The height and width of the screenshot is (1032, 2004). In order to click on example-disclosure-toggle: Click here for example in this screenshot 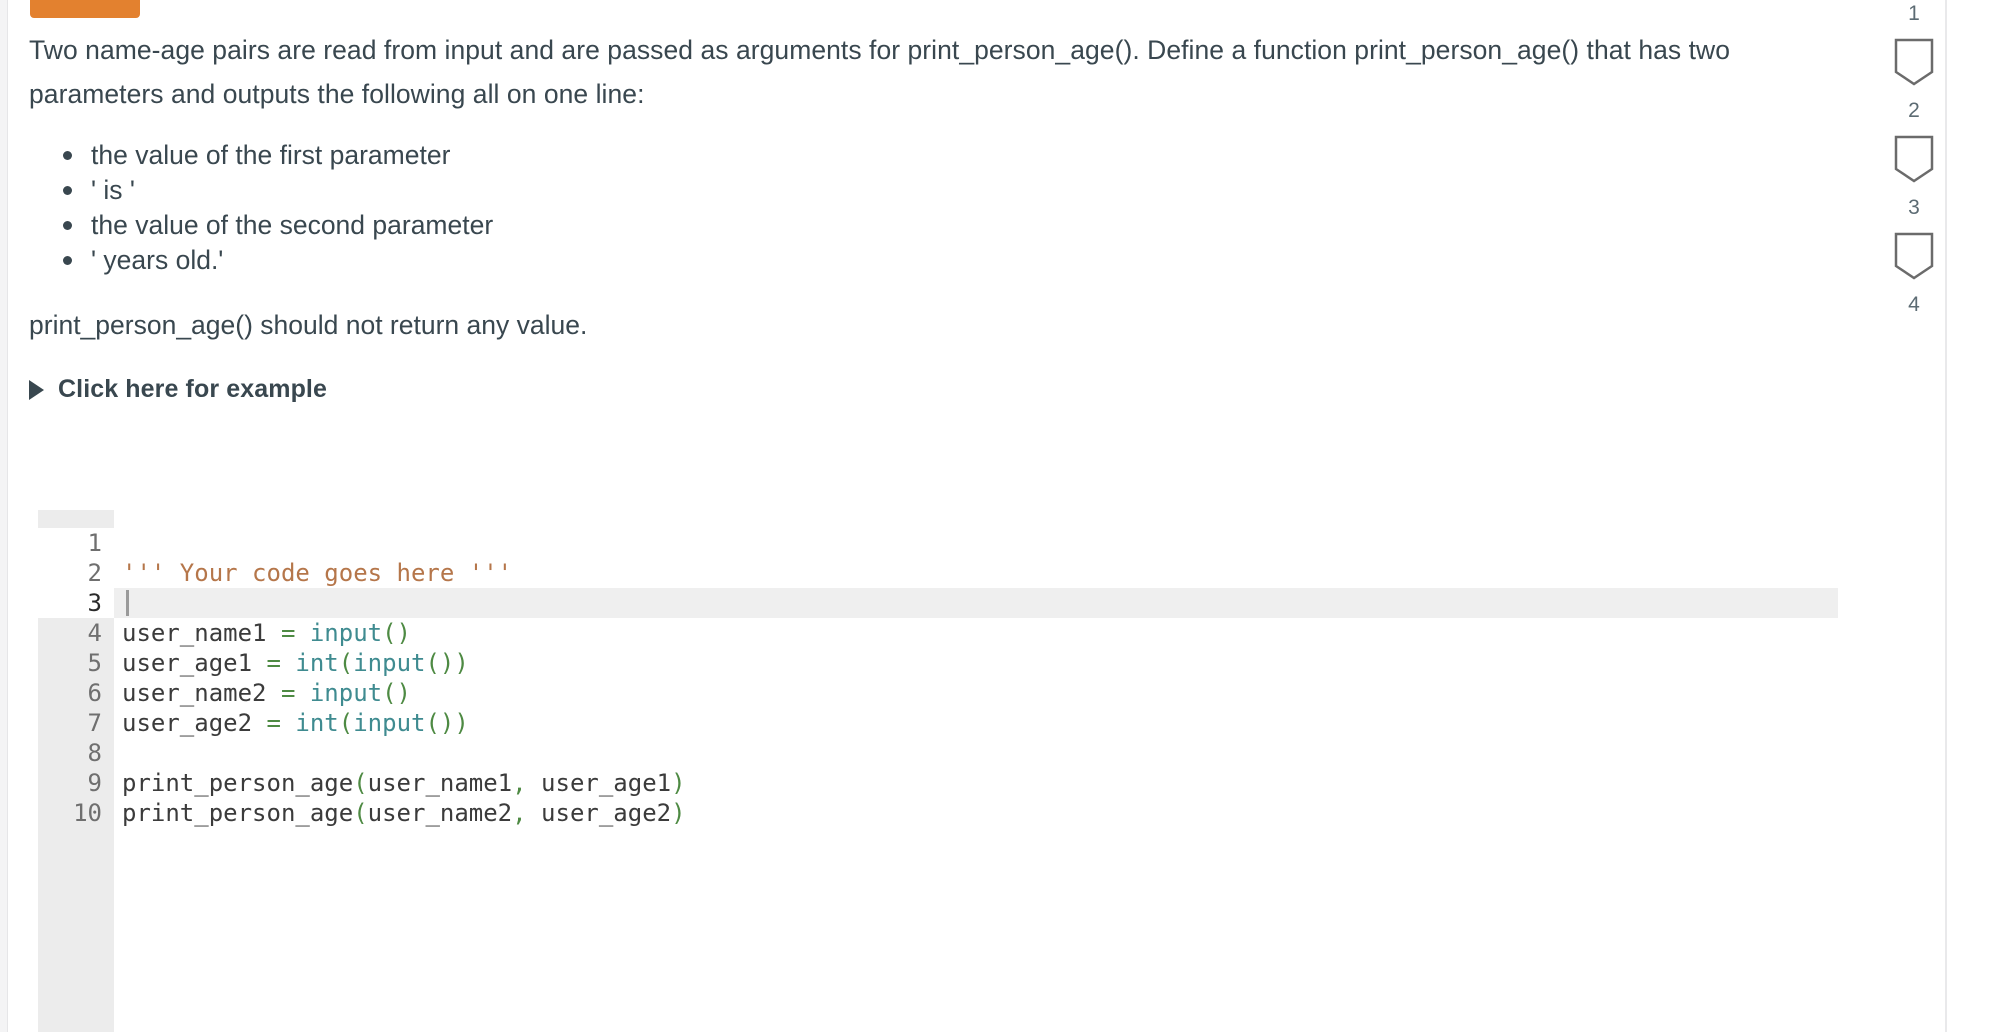, I will do `click(178, 389)`.